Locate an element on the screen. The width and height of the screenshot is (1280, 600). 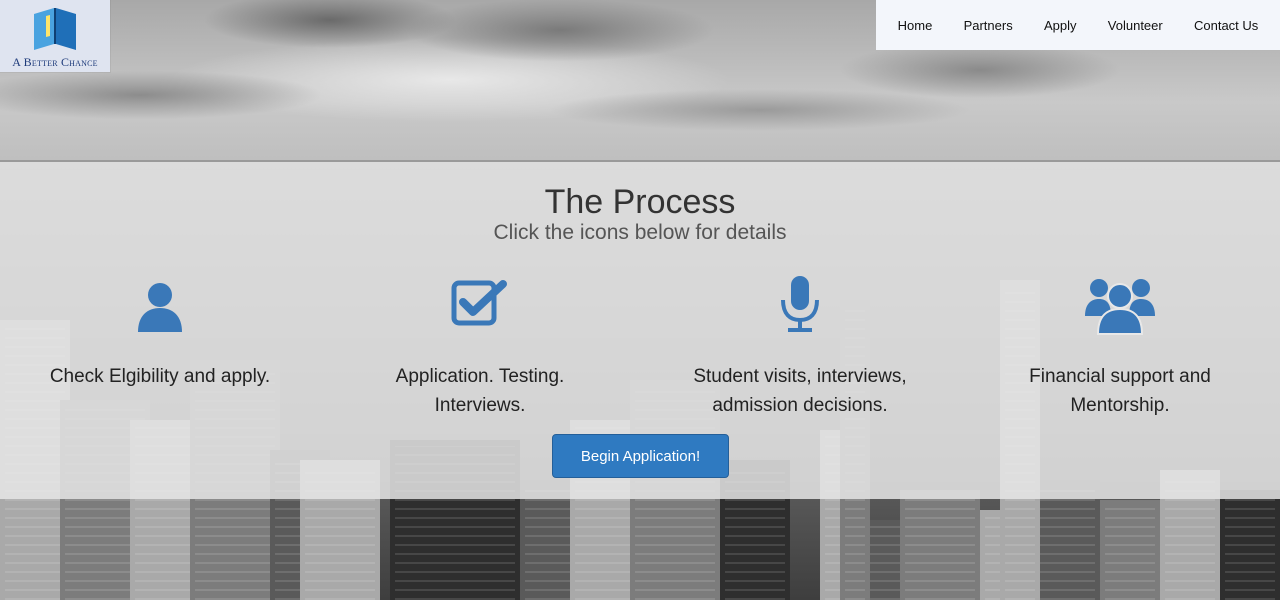
step-text: Check Elgibility and apply. is located at coordinates (160, 376).